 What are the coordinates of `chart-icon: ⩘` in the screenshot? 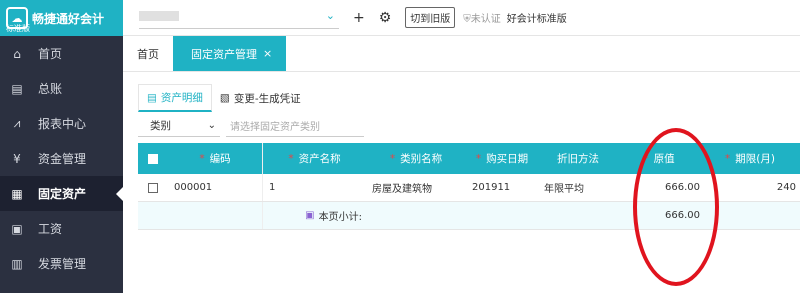 It's located at (17, 123).